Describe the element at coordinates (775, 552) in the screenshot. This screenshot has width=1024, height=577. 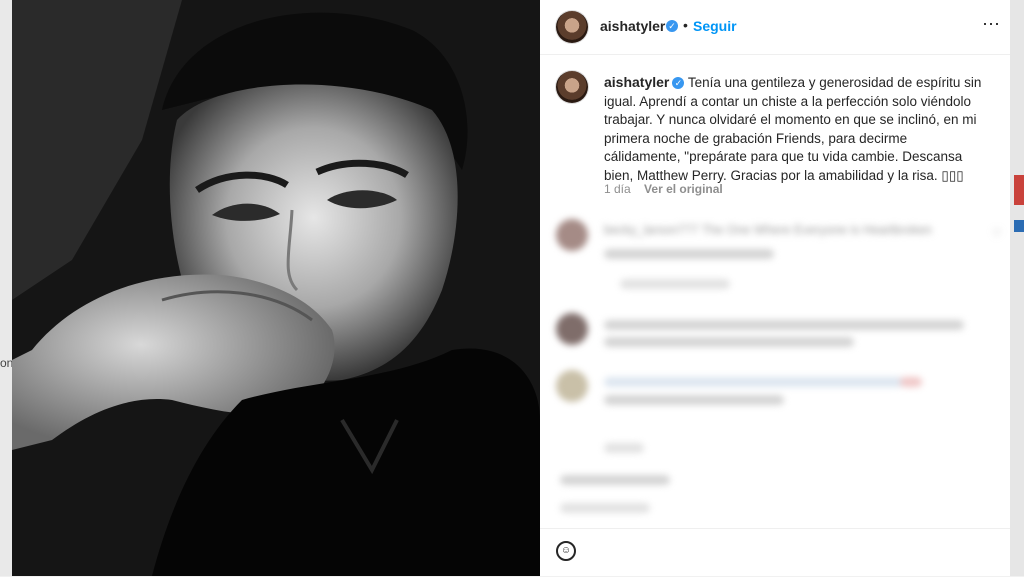
I see `add-comment-bar: ☺` at that location.